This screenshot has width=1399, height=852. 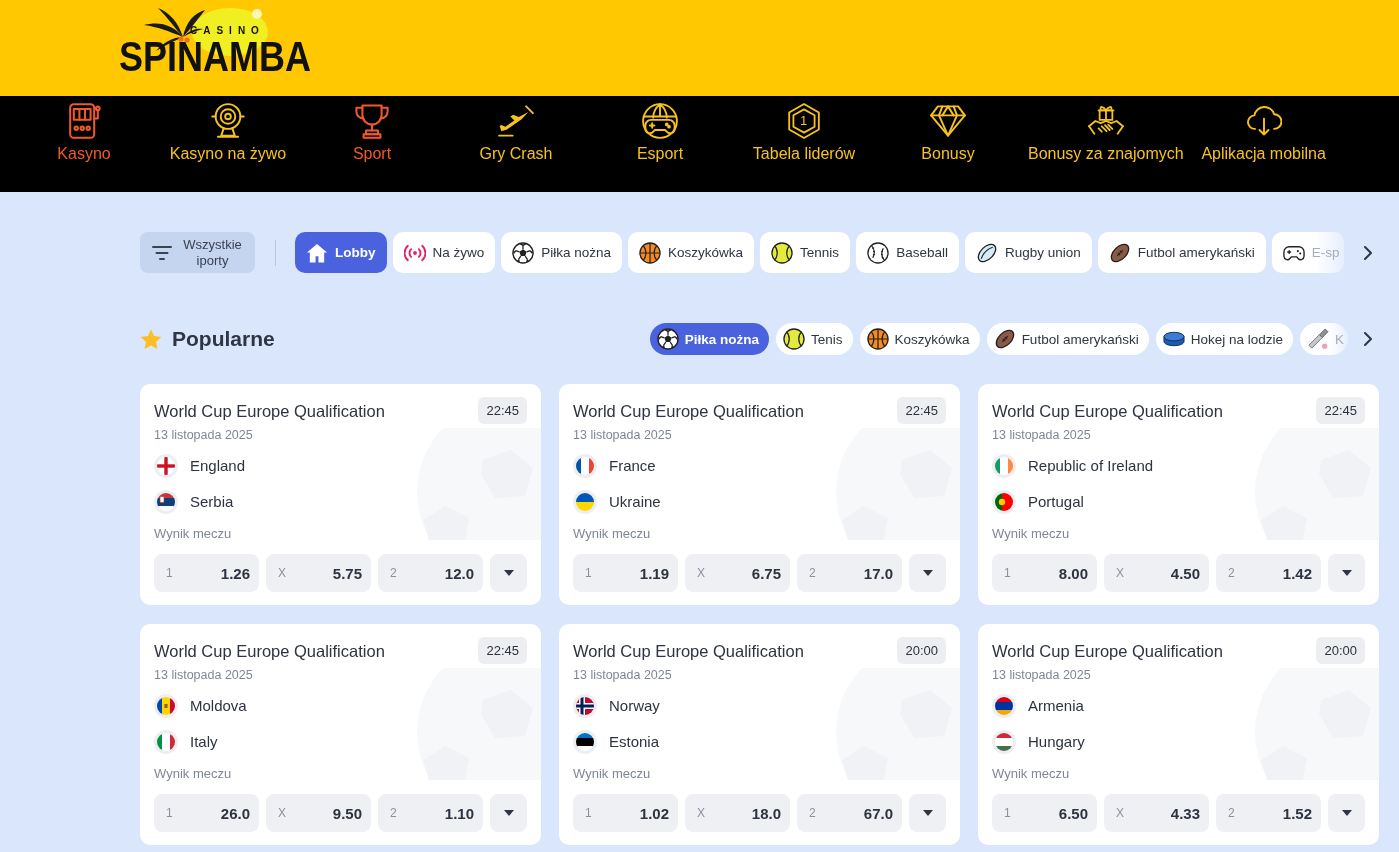 I want to click on odds-button: 2 67.0, so click(x=849, y=813).